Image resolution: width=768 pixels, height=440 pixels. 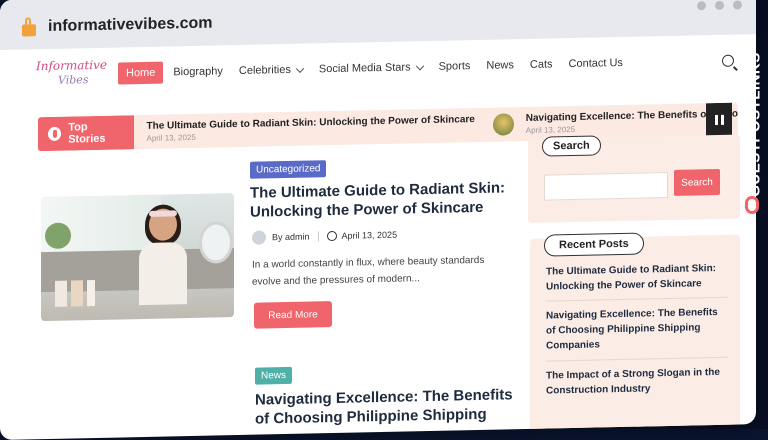 What do you see at coordinates (293, 315) in the screenshot?
I see `read-more-button: Read More` at bounding box center [293, 315].